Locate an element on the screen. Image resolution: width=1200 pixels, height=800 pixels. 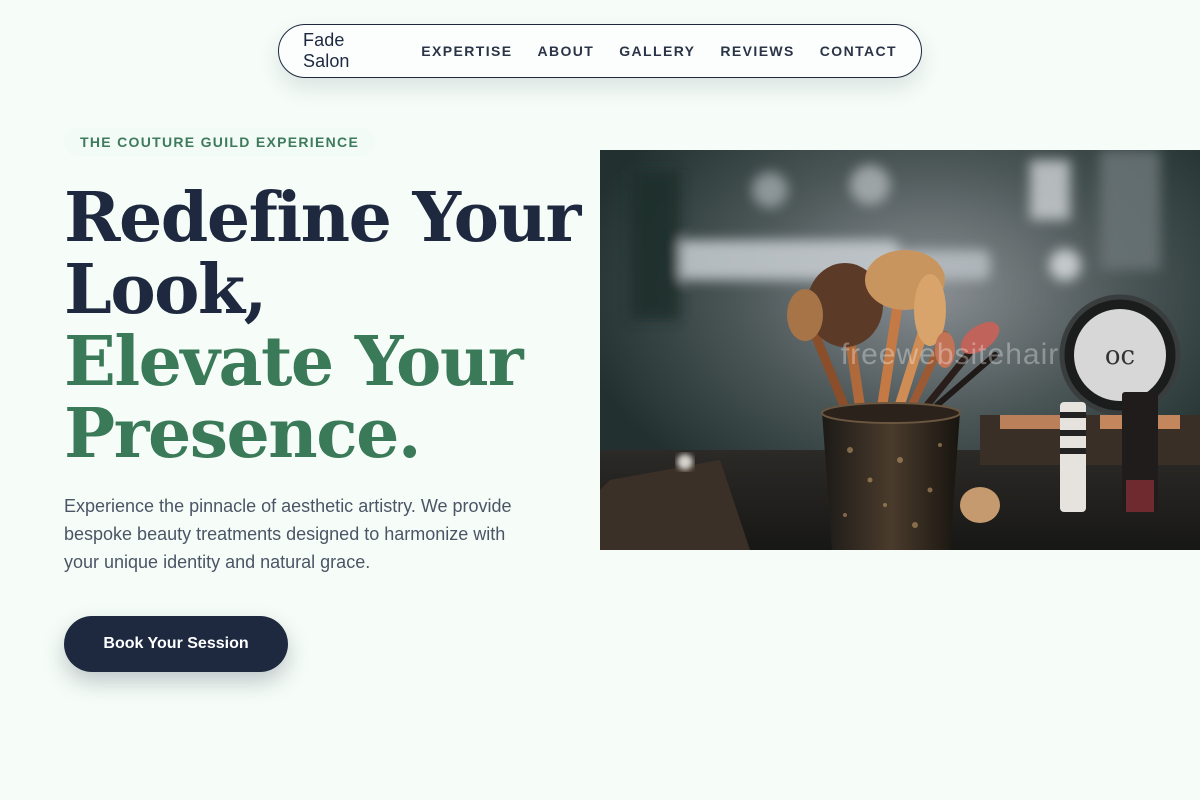
nav-link-expertise: EXPERTISE is located at coordinates (466, 51).